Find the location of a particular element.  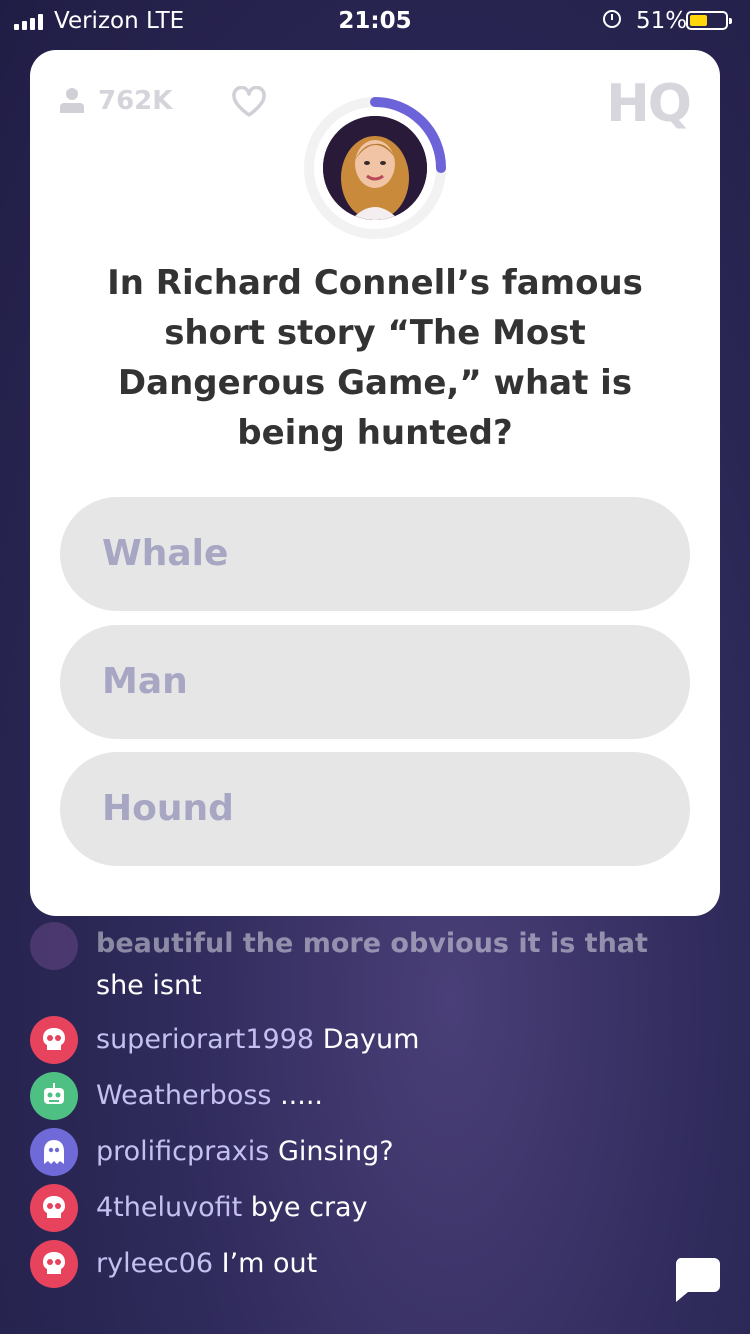

chat-message-text: ryleec06 I’m out is located at coordinates (206, 1263).